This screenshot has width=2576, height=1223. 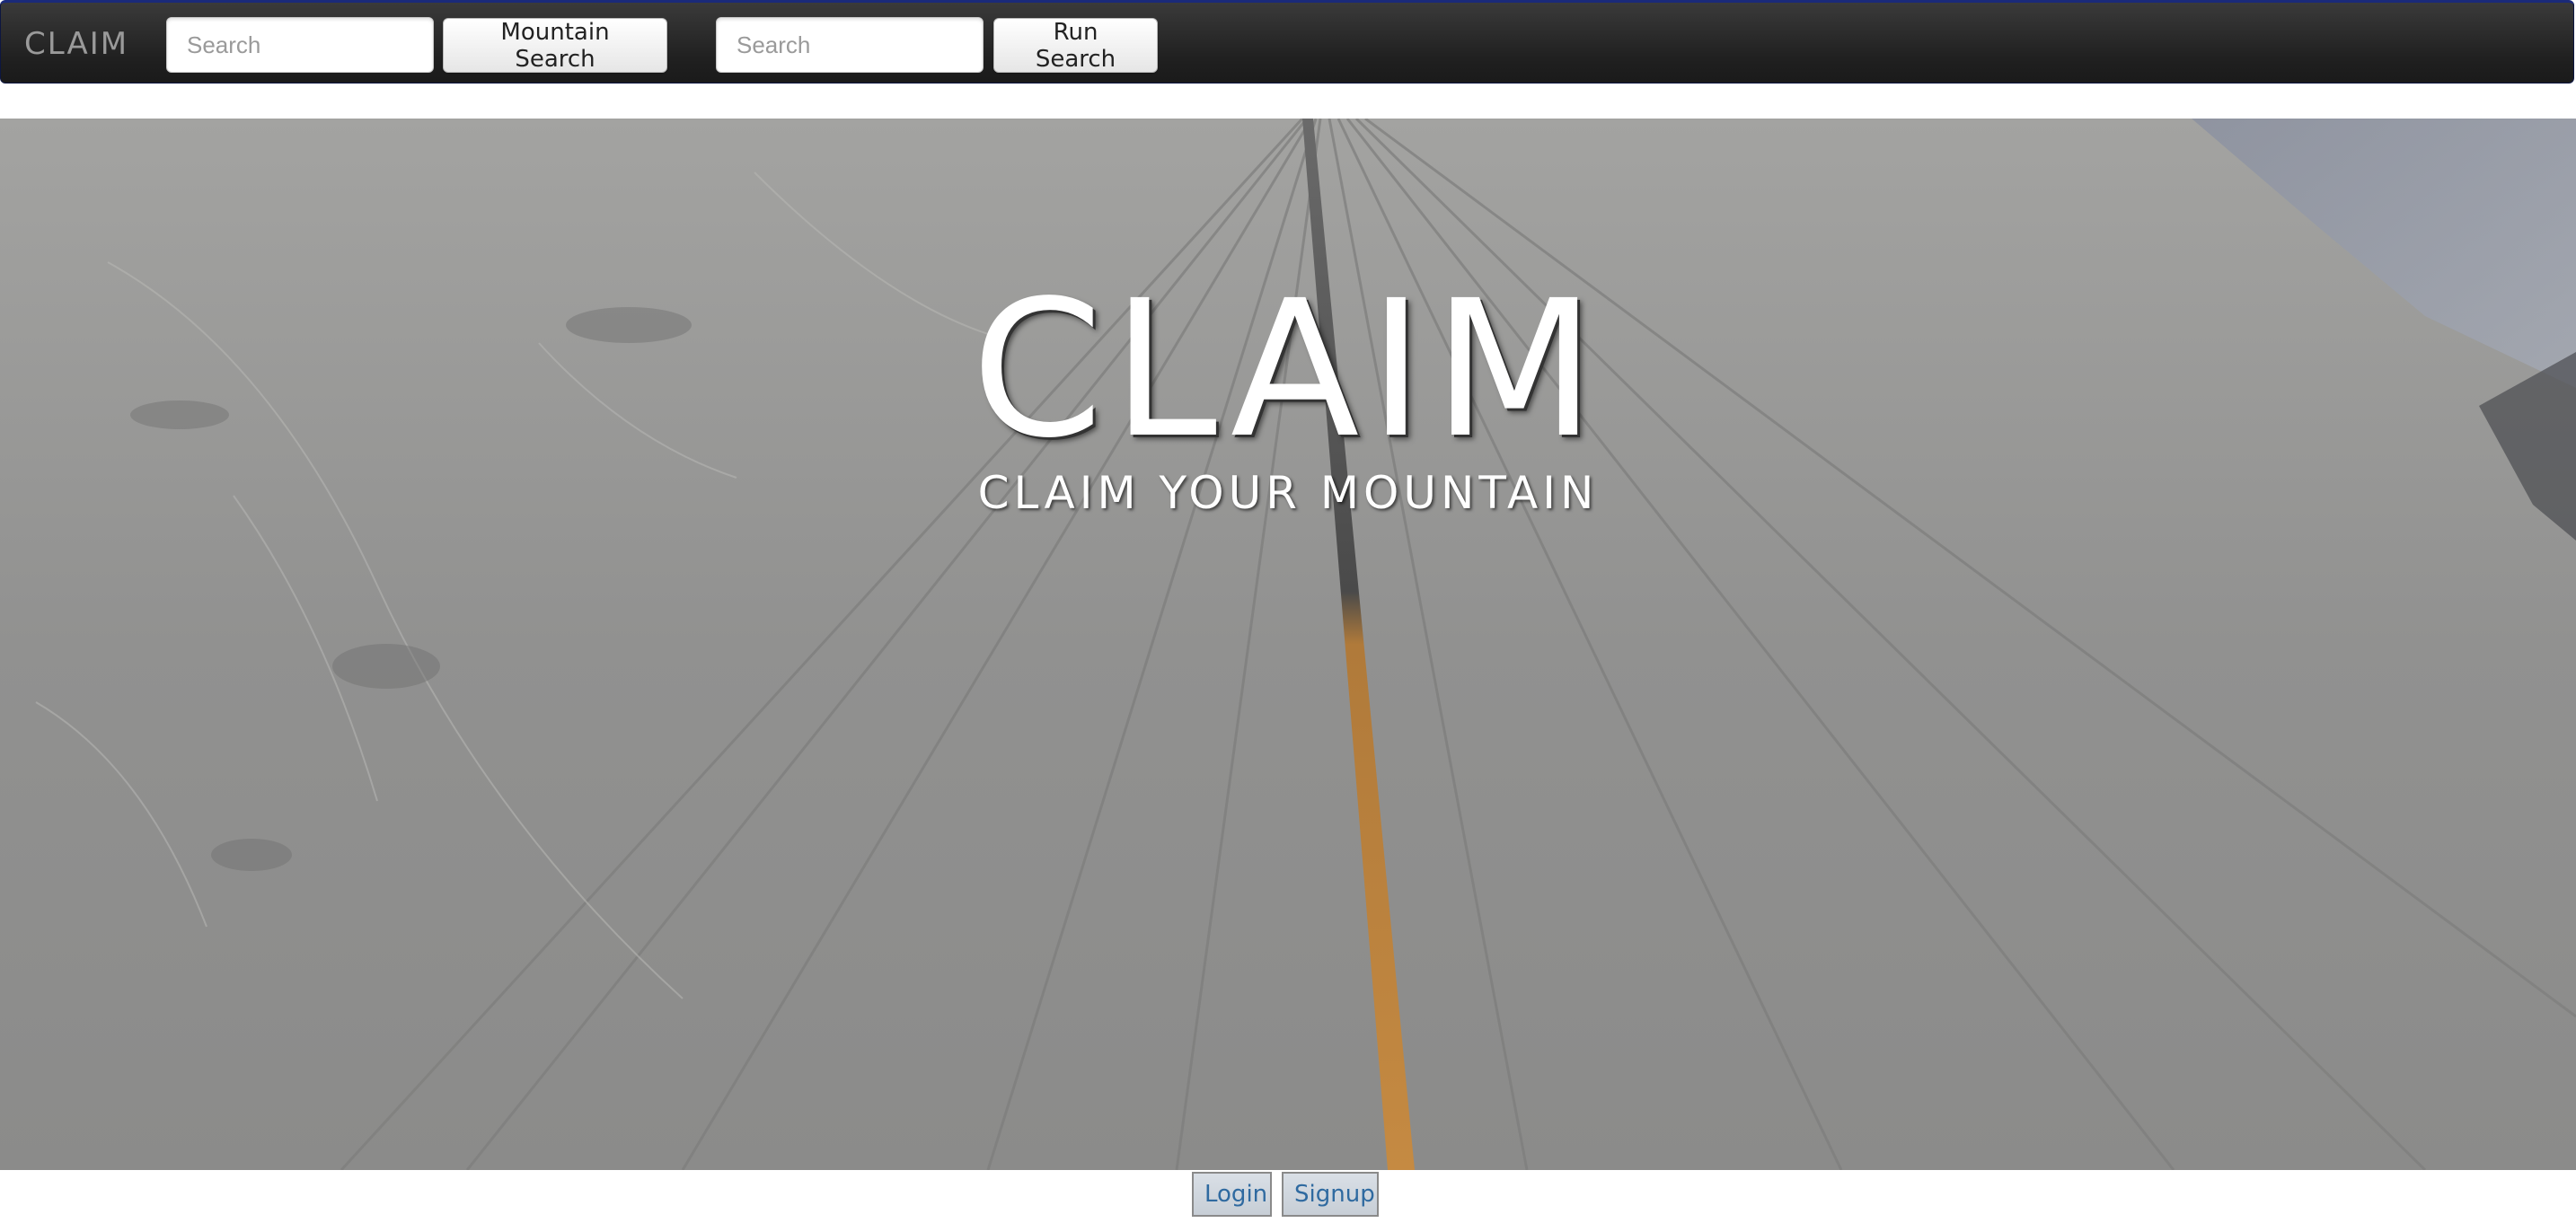 I want to click on hero-title: CLAIM, so click(x=1288, y=370).